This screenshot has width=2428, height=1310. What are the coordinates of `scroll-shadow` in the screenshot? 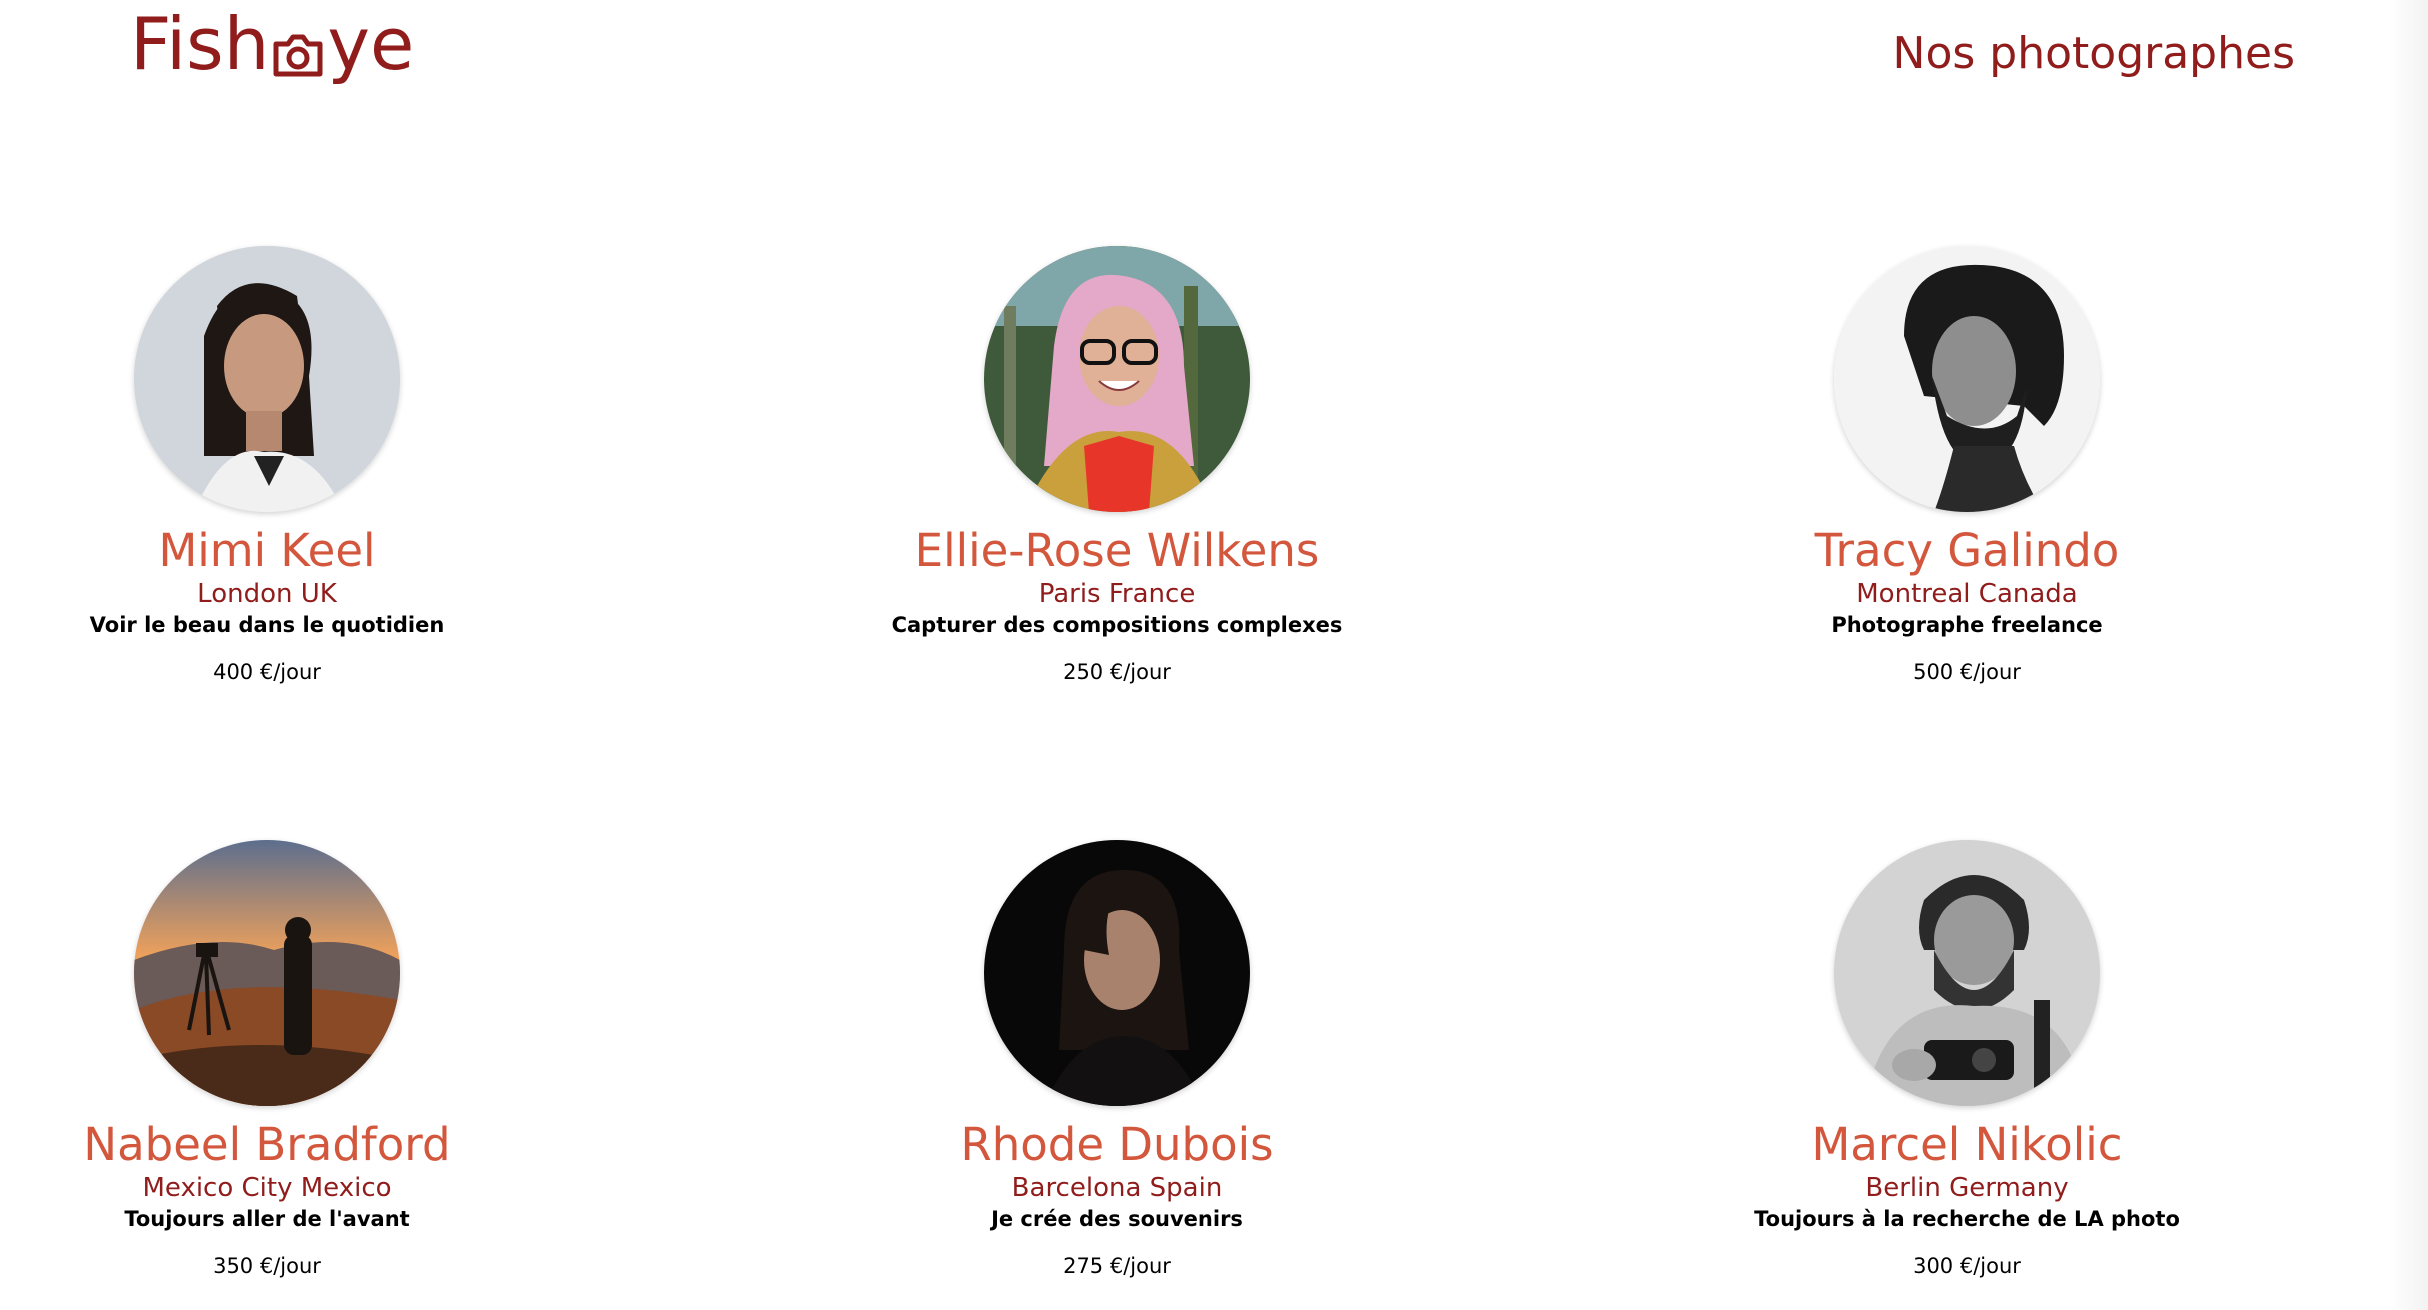 It's located at (2408, 655).